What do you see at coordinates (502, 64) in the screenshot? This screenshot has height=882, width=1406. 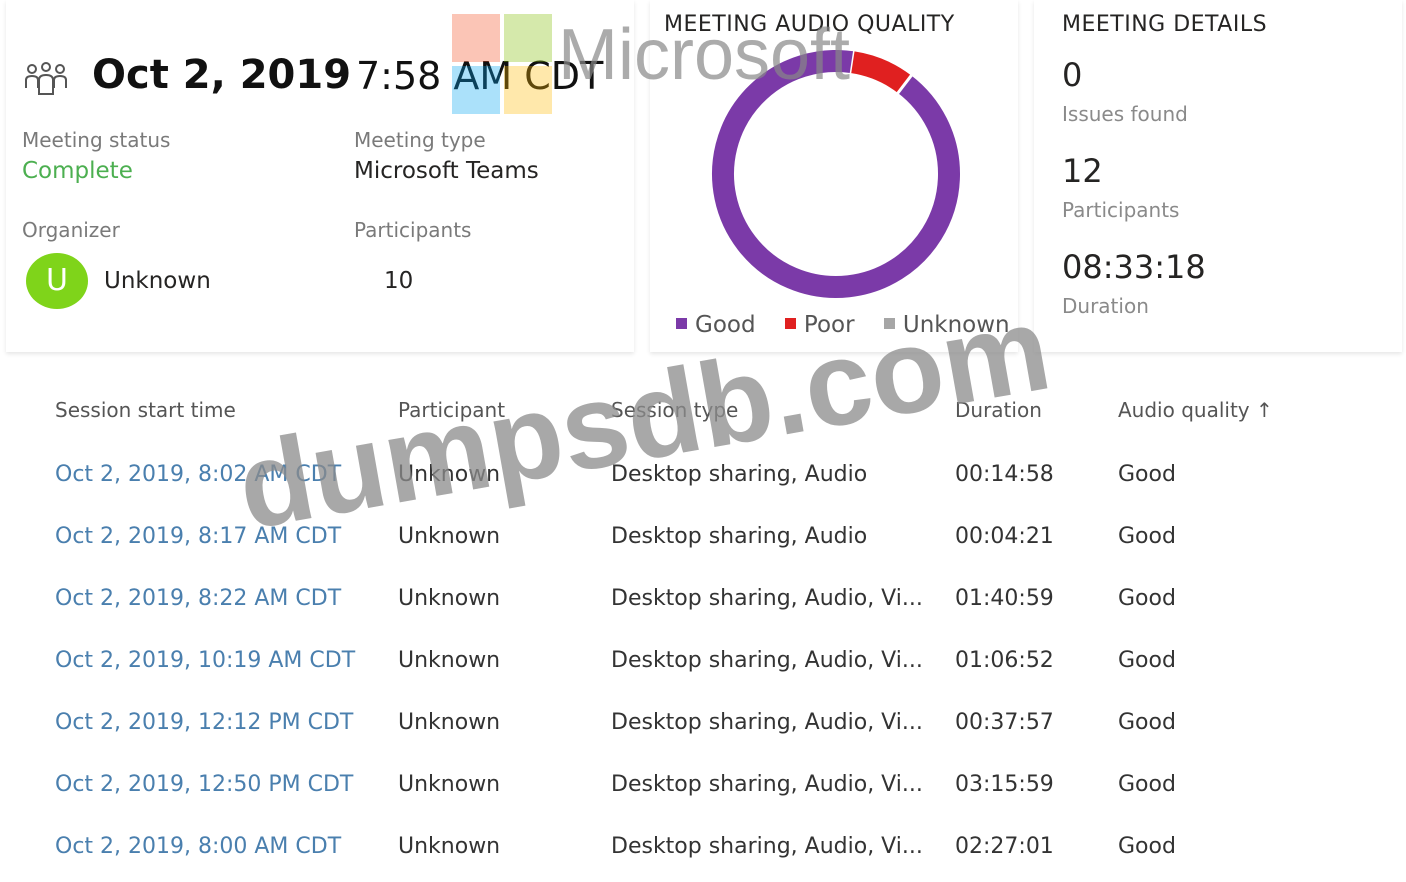 I see `microsoft-logo-watermark` at bounding box center [502, 64].